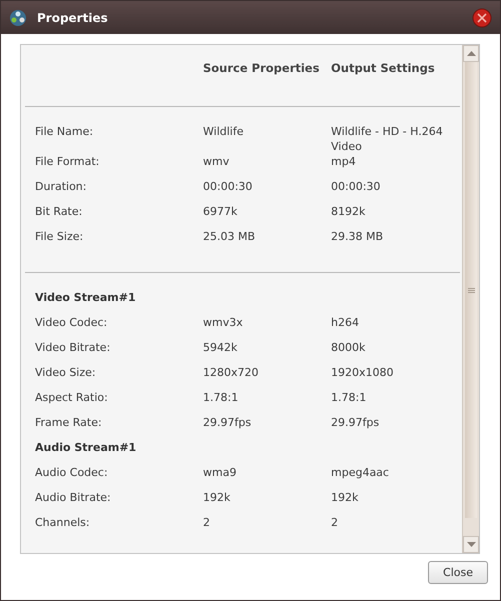 This screenshot has height=601, width=501. Describe the element at coordinates (64, 131) in the screenshot. I see `property-label: File Name:` at that location.